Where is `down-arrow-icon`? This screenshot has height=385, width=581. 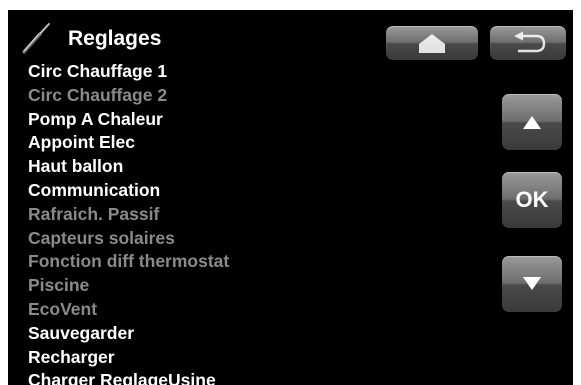
down-arrow-icon is located at coordinates (532, 283).